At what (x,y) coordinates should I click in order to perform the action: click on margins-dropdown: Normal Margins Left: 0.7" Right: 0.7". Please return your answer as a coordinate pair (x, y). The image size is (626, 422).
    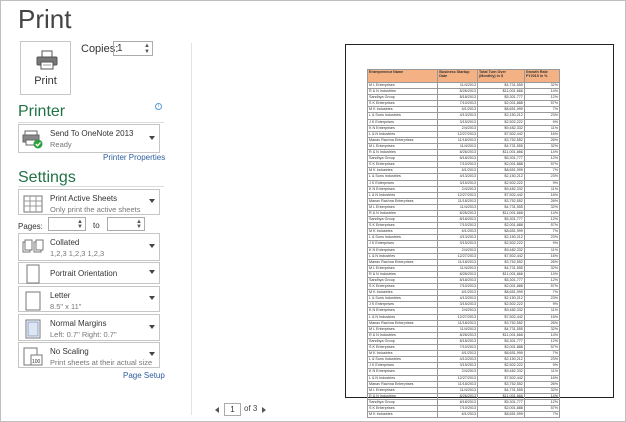
    Looking at the image, I should click on (89, 327).